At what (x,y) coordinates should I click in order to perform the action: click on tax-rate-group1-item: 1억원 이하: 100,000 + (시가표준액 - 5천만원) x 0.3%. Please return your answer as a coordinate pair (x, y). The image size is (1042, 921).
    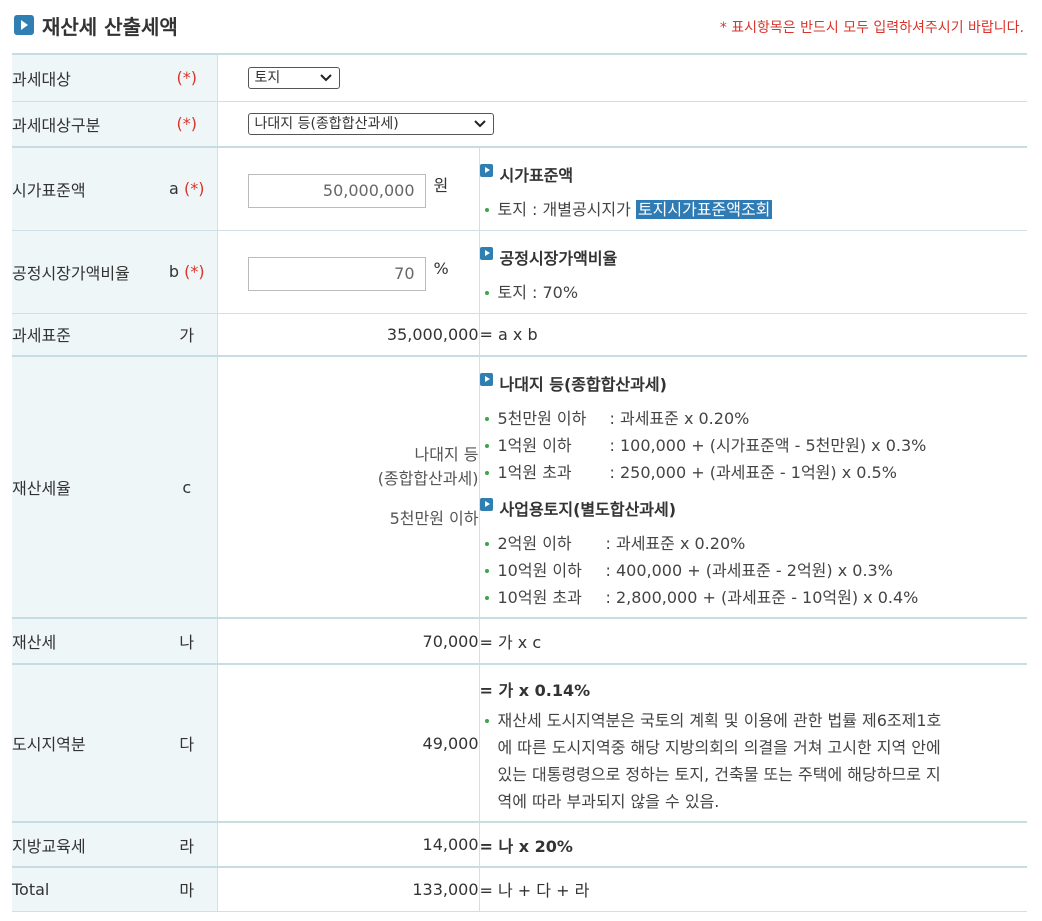
    Looking at the image, I should click on (754, 445).